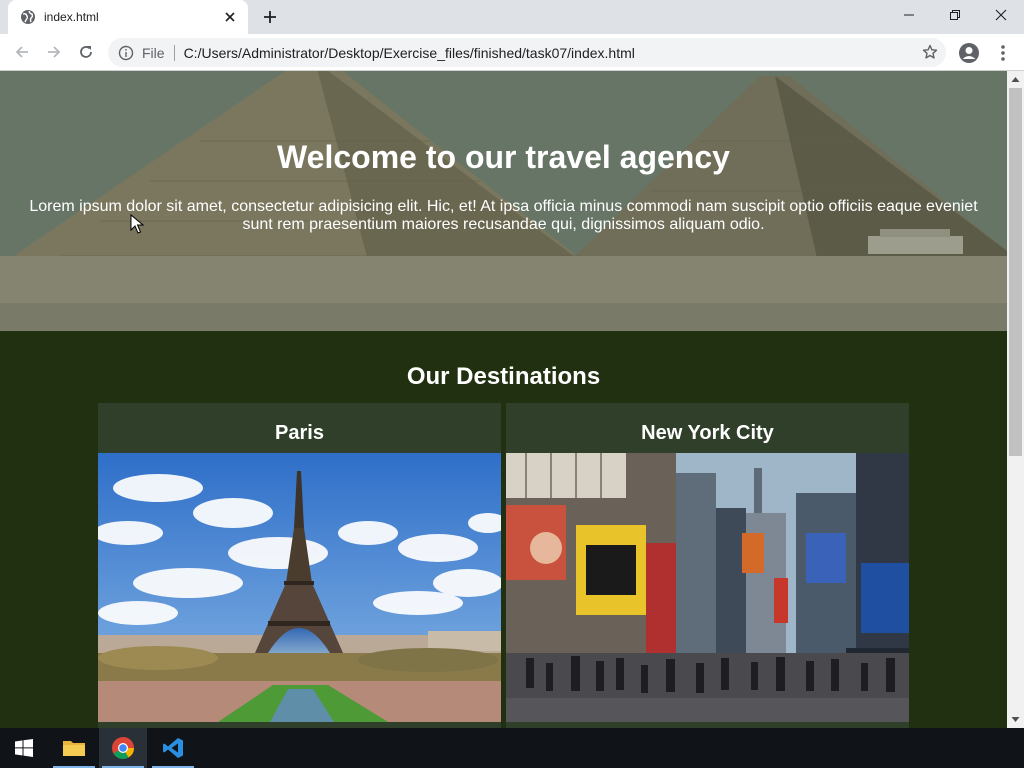 The width and height of the screenshot is (1024, 768). I want to click on plus-icon, so click(270, 17).